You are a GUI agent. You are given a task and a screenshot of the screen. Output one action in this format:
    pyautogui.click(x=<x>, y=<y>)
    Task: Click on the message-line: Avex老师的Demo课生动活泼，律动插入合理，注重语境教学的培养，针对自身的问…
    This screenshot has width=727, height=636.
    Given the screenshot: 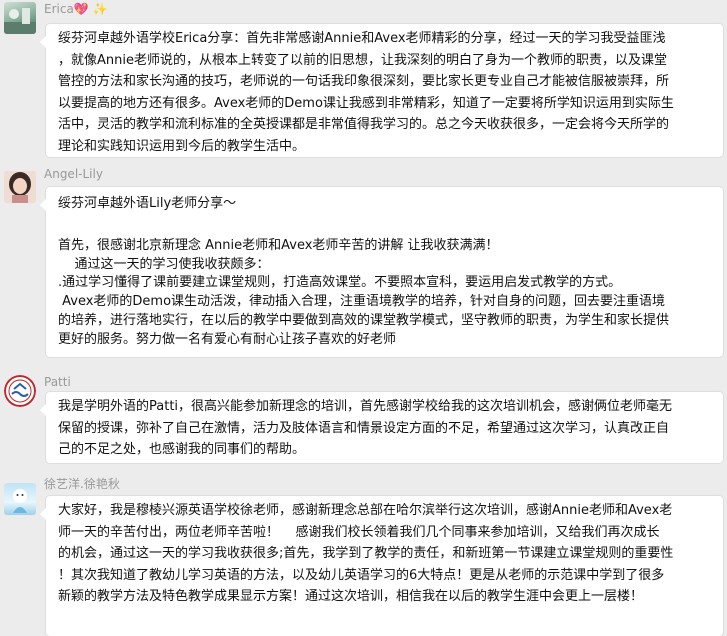 What is the action you would take?
    pyautogui.click(x=362, y=301)
    